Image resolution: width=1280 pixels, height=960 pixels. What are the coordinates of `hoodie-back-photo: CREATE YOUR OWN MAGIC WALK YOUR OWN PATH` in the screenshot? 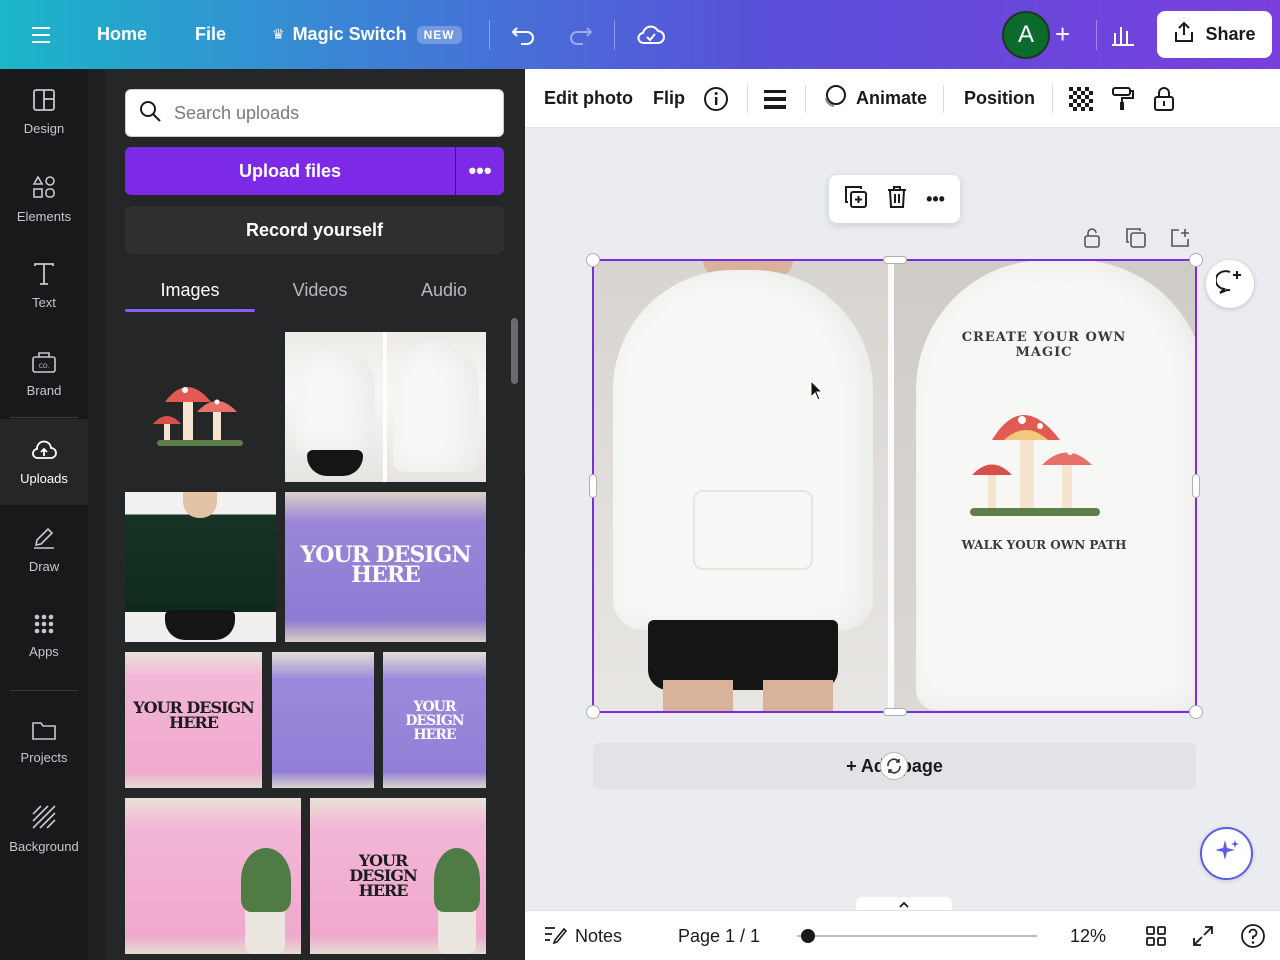 It's located at (1045, 486).